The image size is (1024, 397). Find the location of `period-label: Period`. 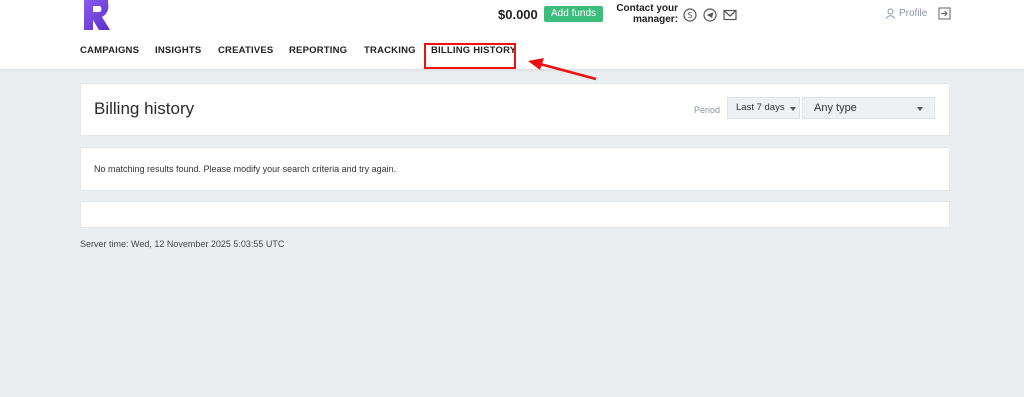

period-label: Period is located at coordinates (707, 110).